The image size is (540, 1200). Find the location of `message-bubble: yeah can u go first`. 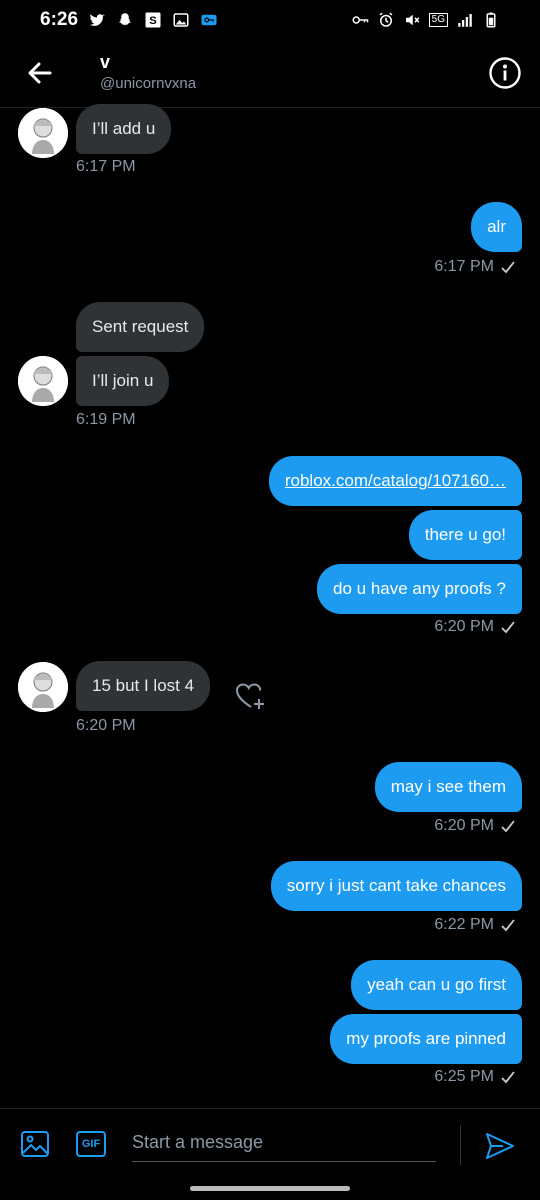

message-bubble: yeah can u go first is located at coordinates (436, 985).